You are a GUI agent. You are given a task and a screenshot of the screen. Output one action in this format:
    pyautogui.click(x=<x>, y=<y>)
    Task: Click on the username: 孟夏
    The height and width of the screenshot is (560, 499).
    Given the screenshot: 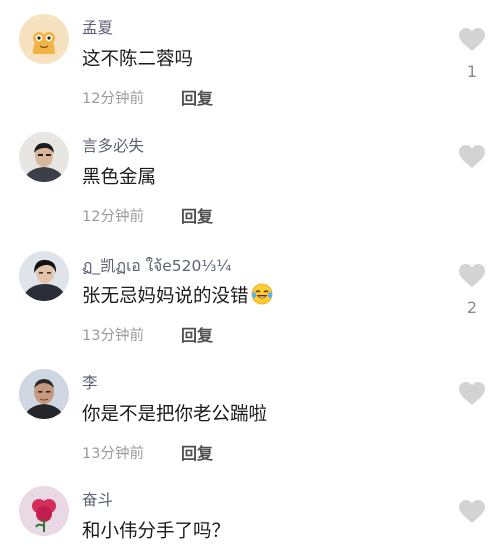 What is the action you would take?
    pyautogui.click(x=97, y=27)
    